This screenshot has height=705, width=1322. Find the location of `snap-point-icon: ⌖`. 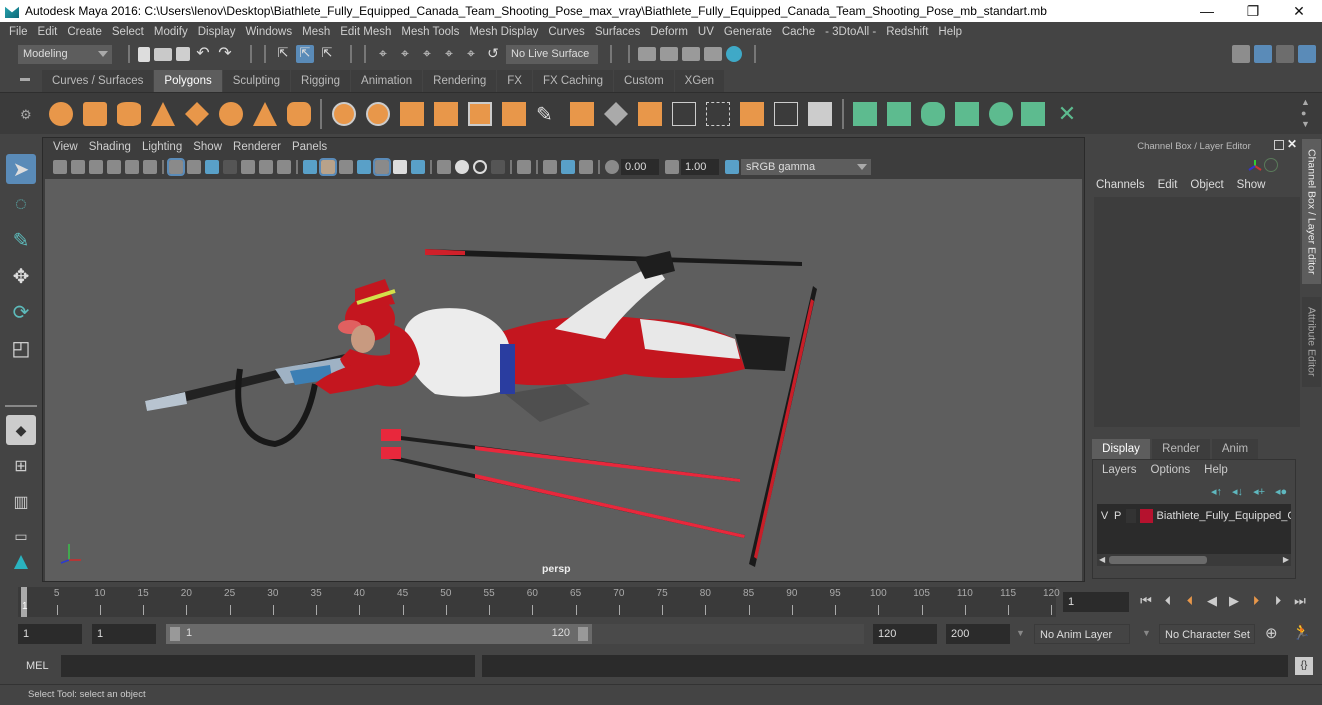

snap-point-icon: ⌖ is located at coordinates (427, 54).